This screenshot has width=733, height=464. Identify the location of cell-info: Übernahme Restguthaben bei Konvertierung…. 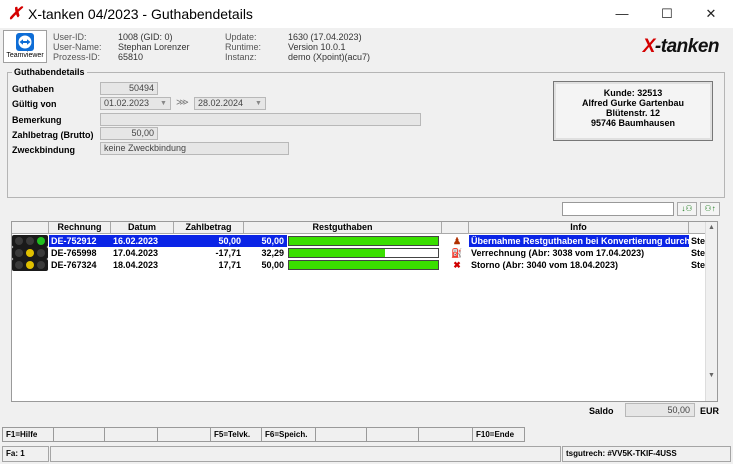
(579, 241).